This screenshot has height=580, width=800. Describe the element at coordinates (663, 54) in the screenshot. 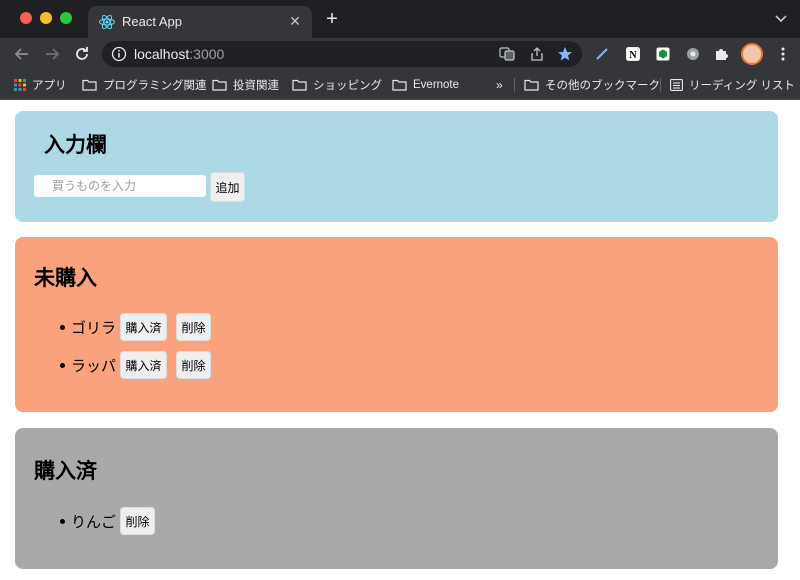

I see `cube-extension-icon` at that location.